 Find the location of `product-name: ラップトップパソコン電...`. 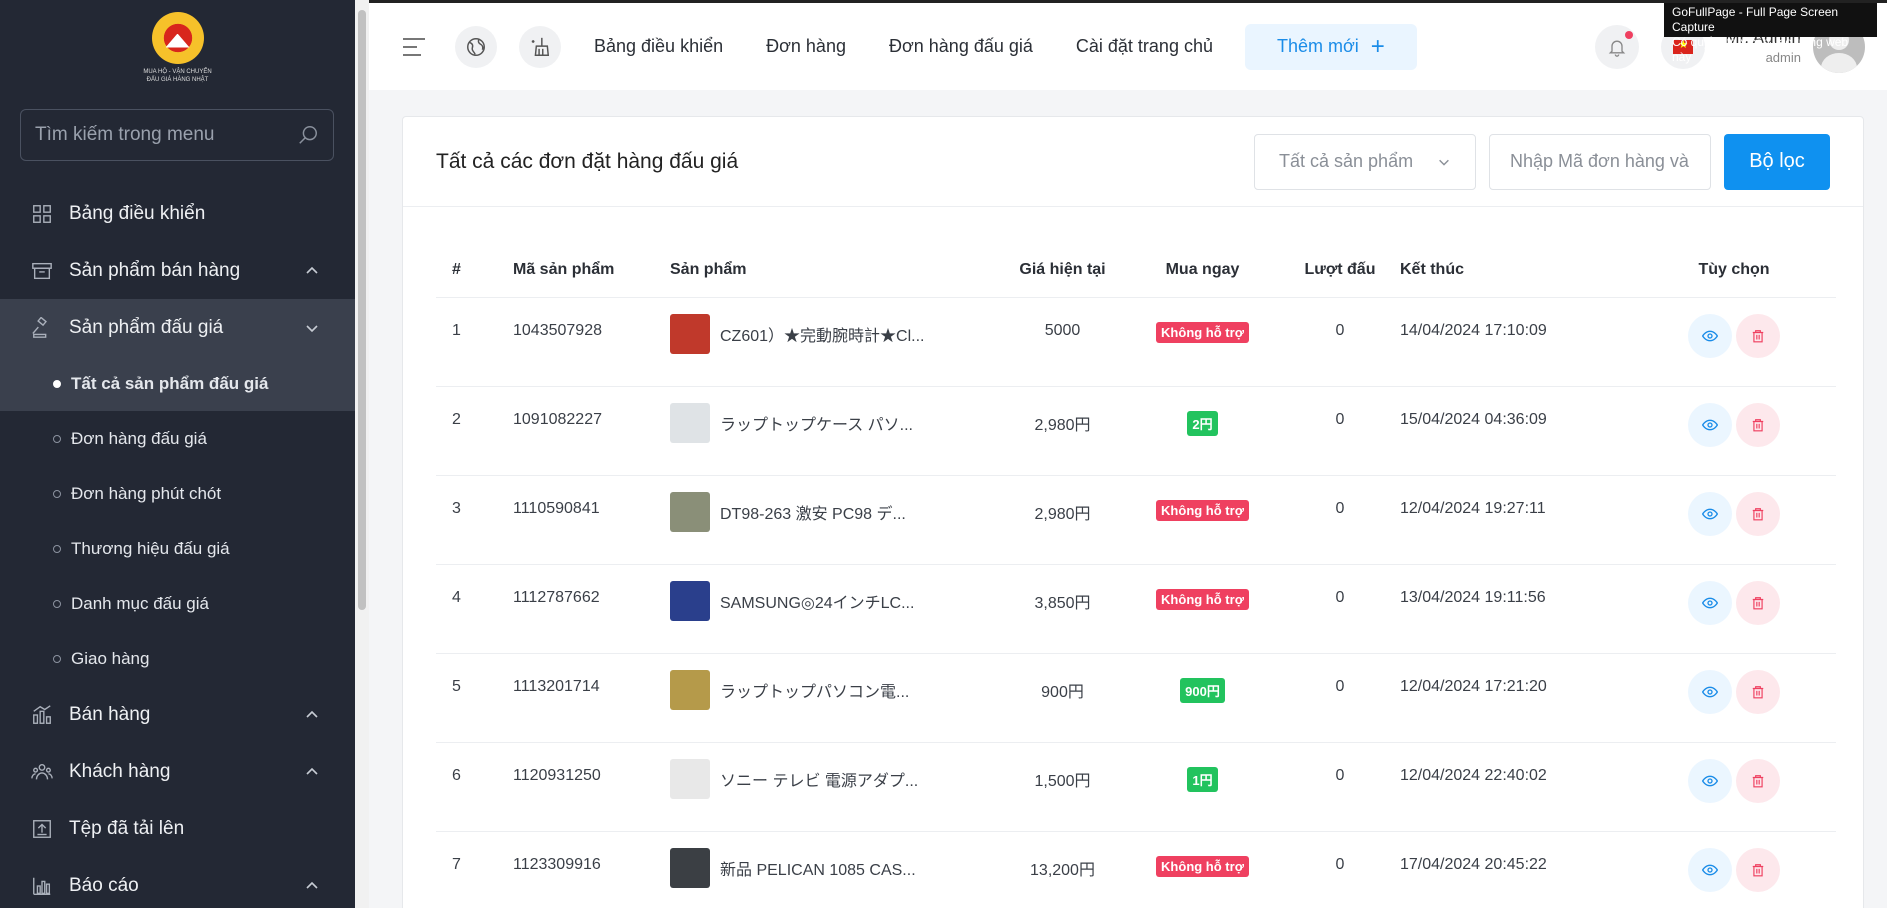

product-name: ラップトップパソコン電... is located at coordinates (815, 692).